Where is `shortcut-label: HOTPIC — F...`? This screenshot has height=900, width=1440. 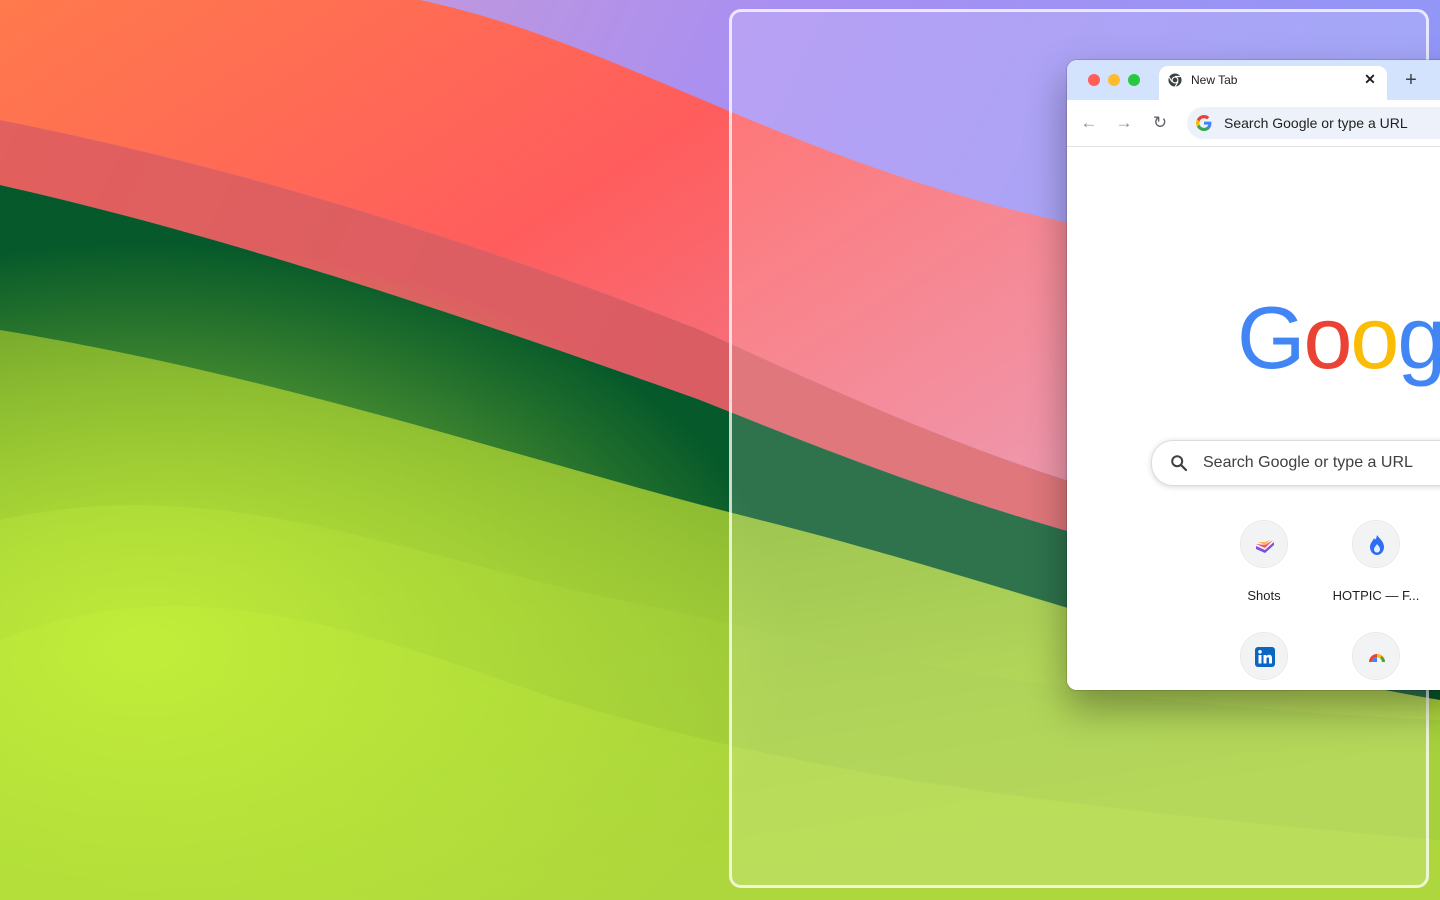
shortcut-label: HOTPIC — F... is located at coordinates (1376, 595).